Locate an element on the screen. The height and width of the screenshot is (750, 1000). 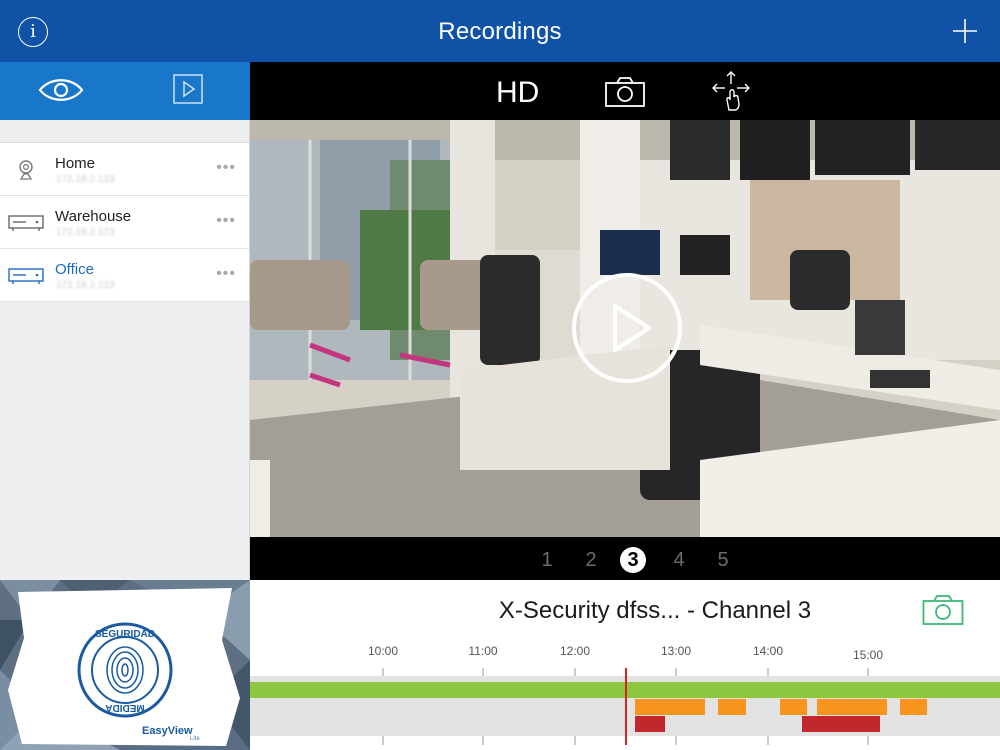
page-title: Recordings is located at coordinates (500, 31).